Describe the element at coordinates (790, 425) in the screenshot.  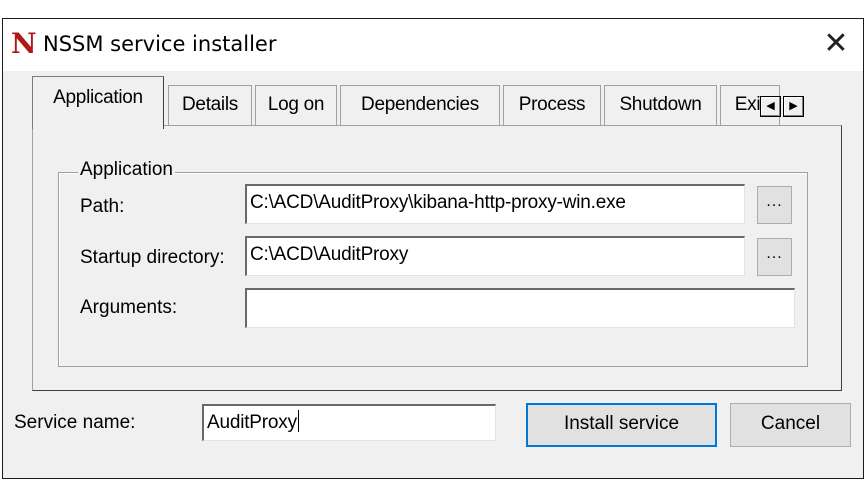
I see `cancel-button: Cancel` at that location.